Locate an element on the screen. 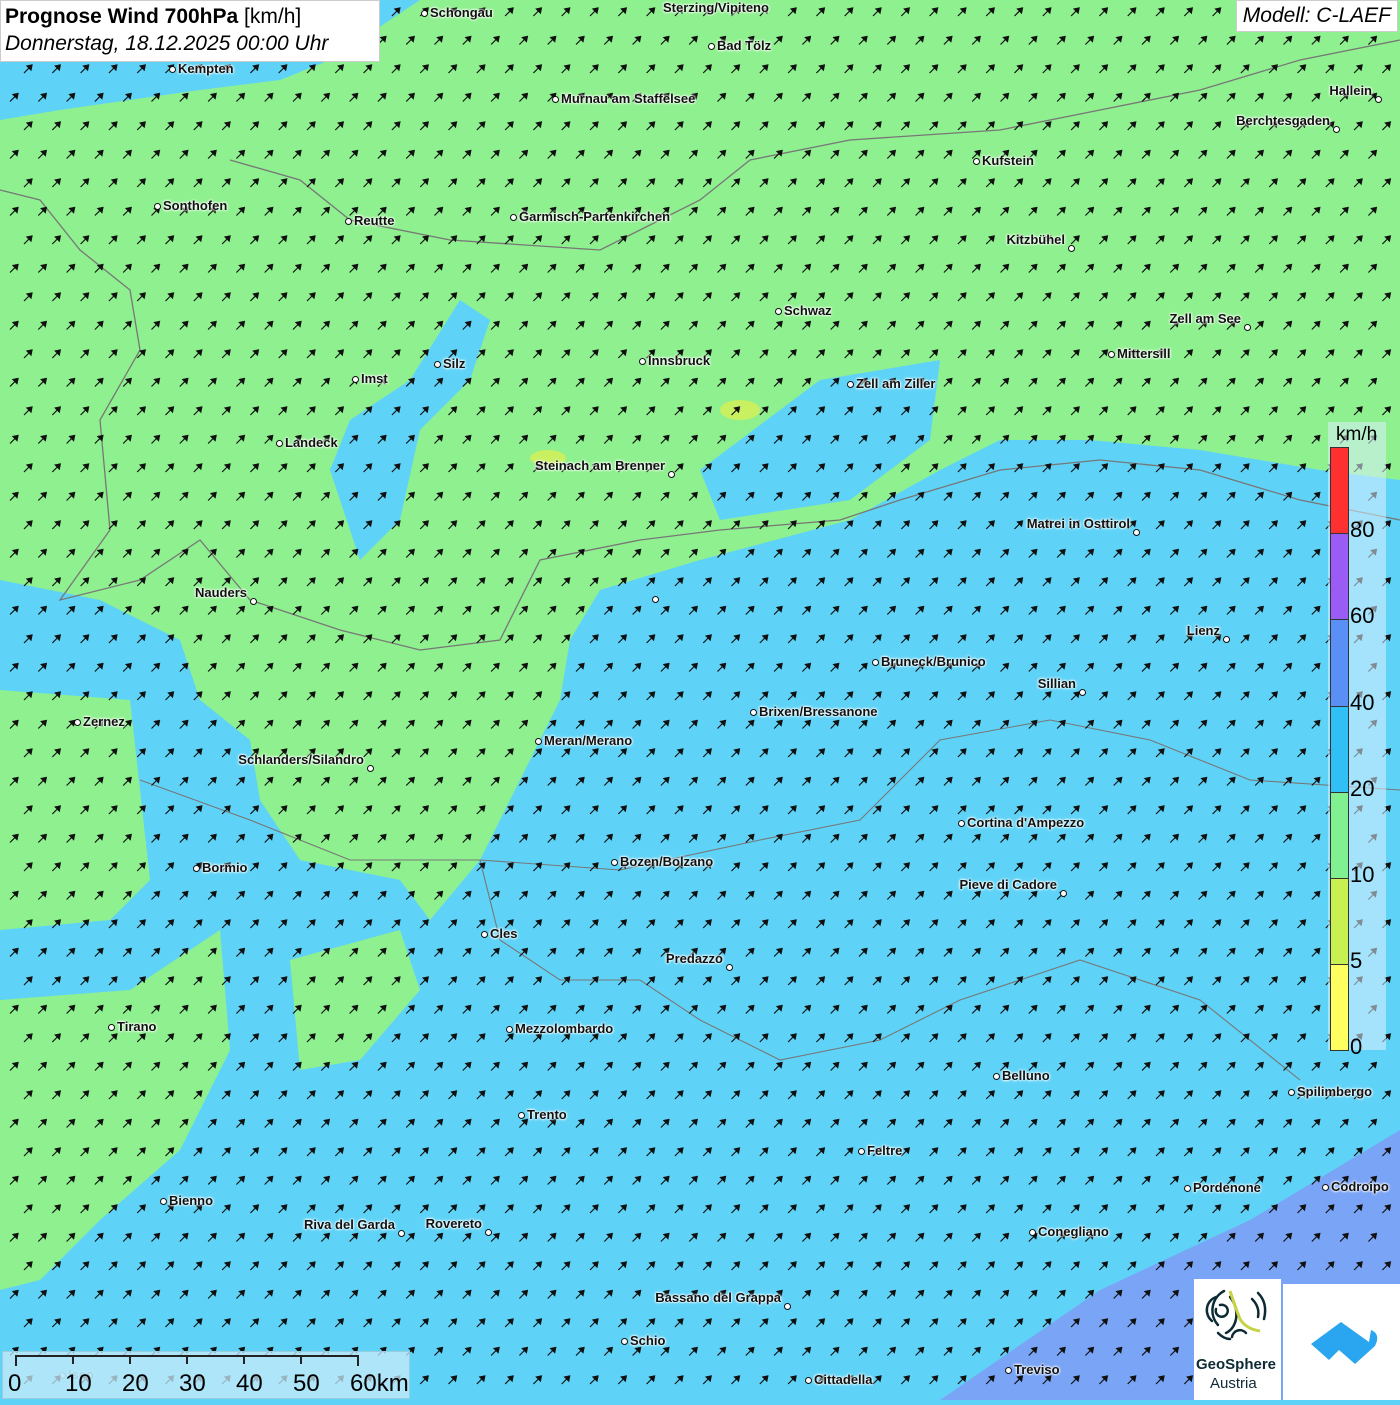 This screenshot has width=1400, height=1405. city-label: Riva del Garda is located at coordinates (349, 1224).